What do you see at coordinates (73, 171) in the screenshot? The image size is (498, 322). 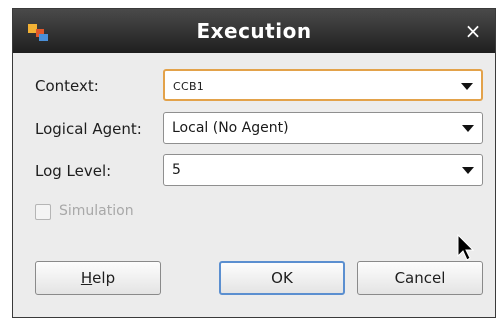 I see `log-level-label: Log Level:` at bounding box center [73, 171].